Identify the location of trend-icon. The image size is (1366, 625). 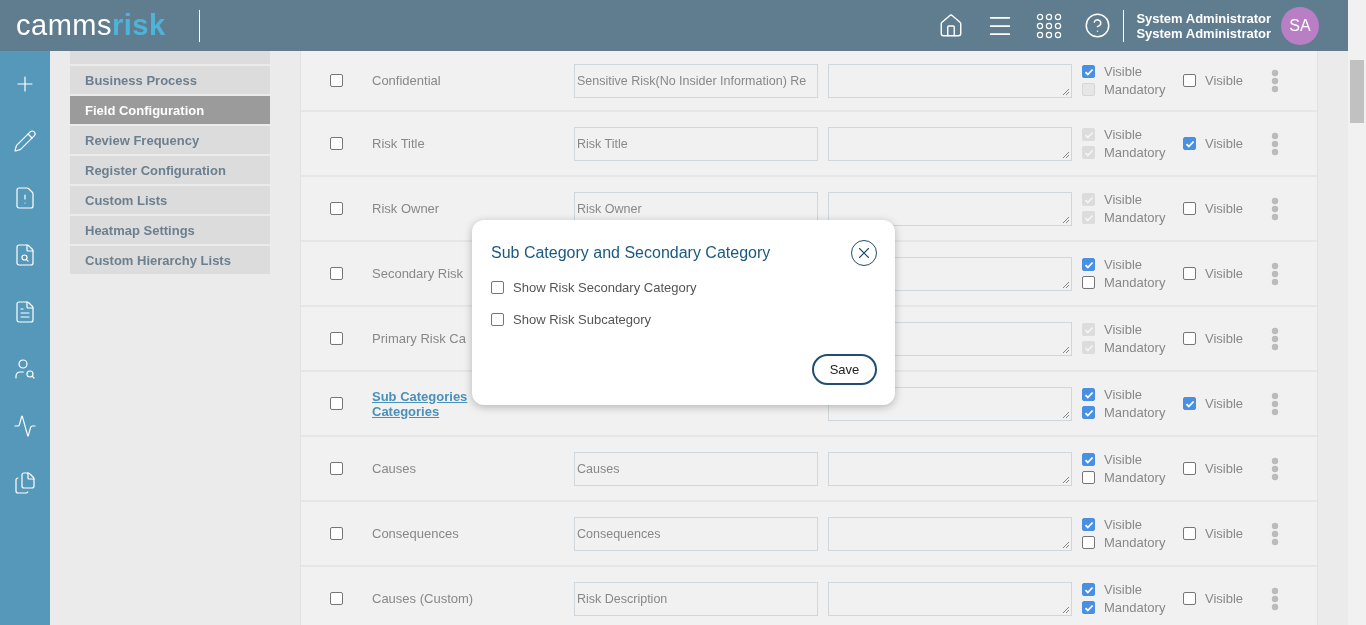
(25, 426).